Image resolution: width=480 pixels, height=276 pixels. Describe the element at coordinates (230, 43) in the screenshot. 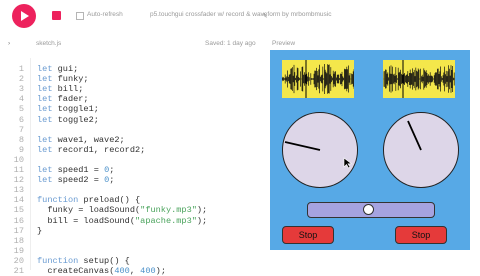

I see `saved-status: Saved: 1 day ago` at that location.